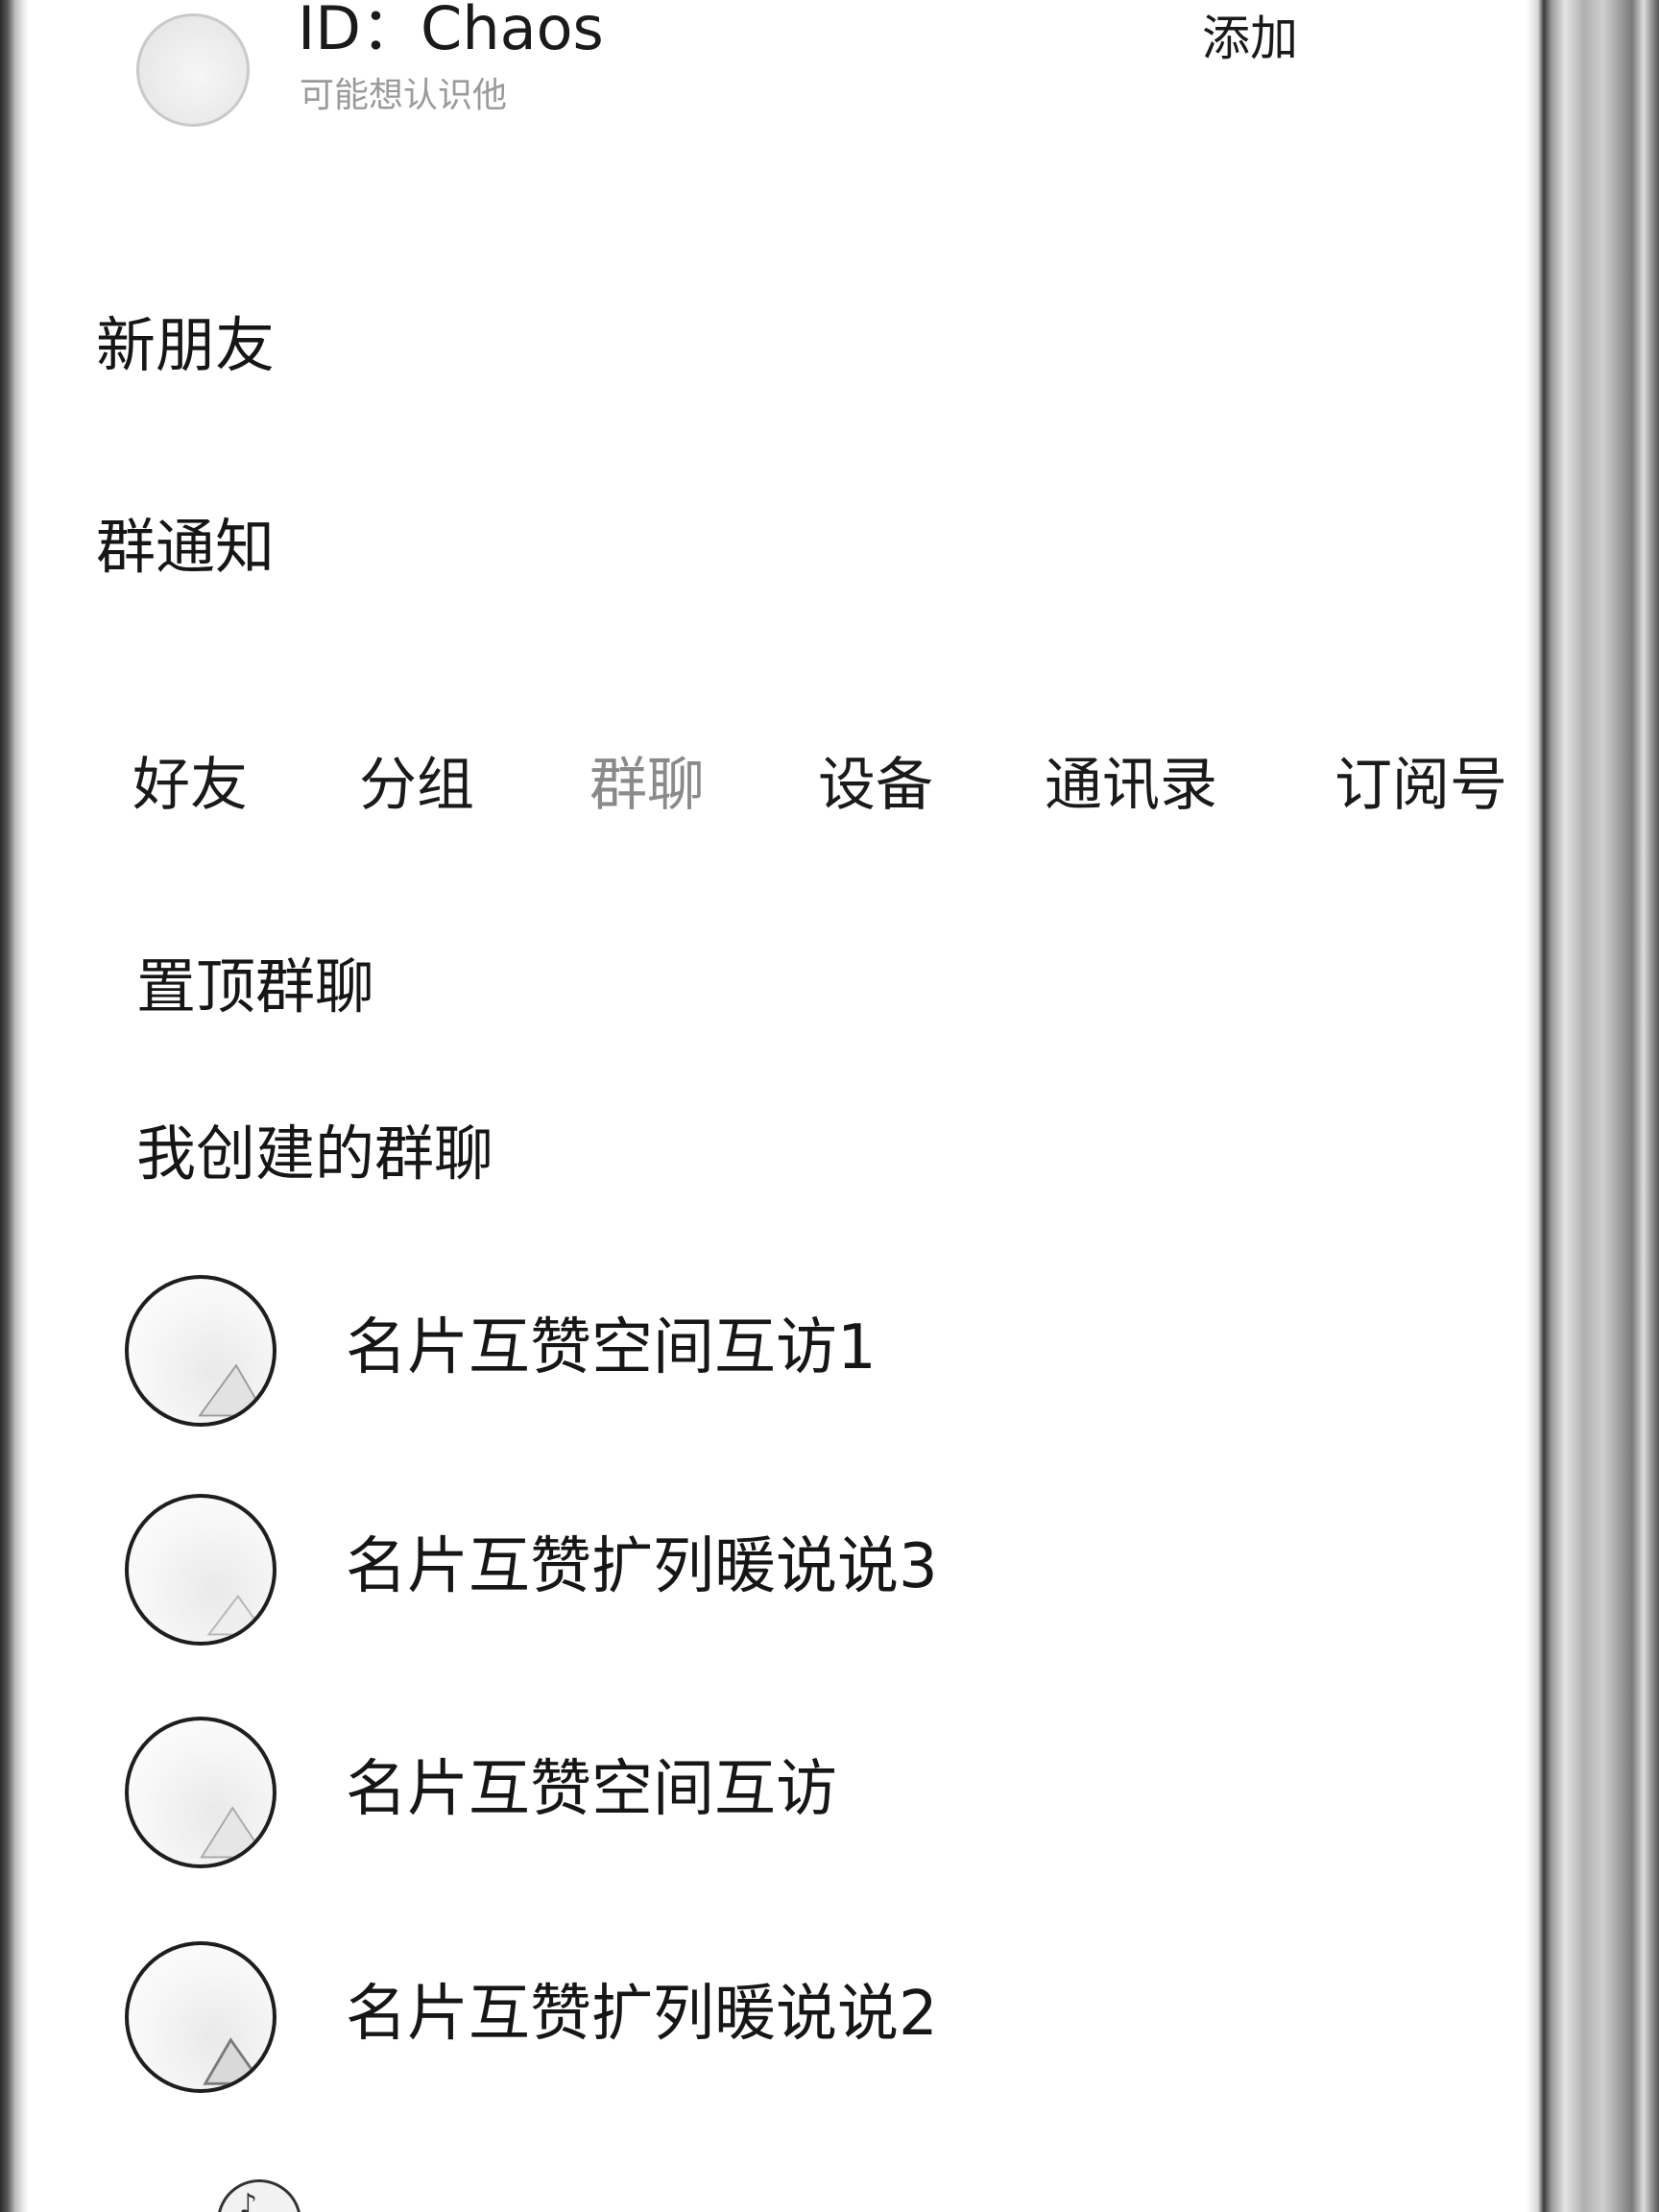 Image resolution: width=1659 pixels, height=2212 pixels. I want to click on new-friends-entry: 新朋友, so click(185, 345).